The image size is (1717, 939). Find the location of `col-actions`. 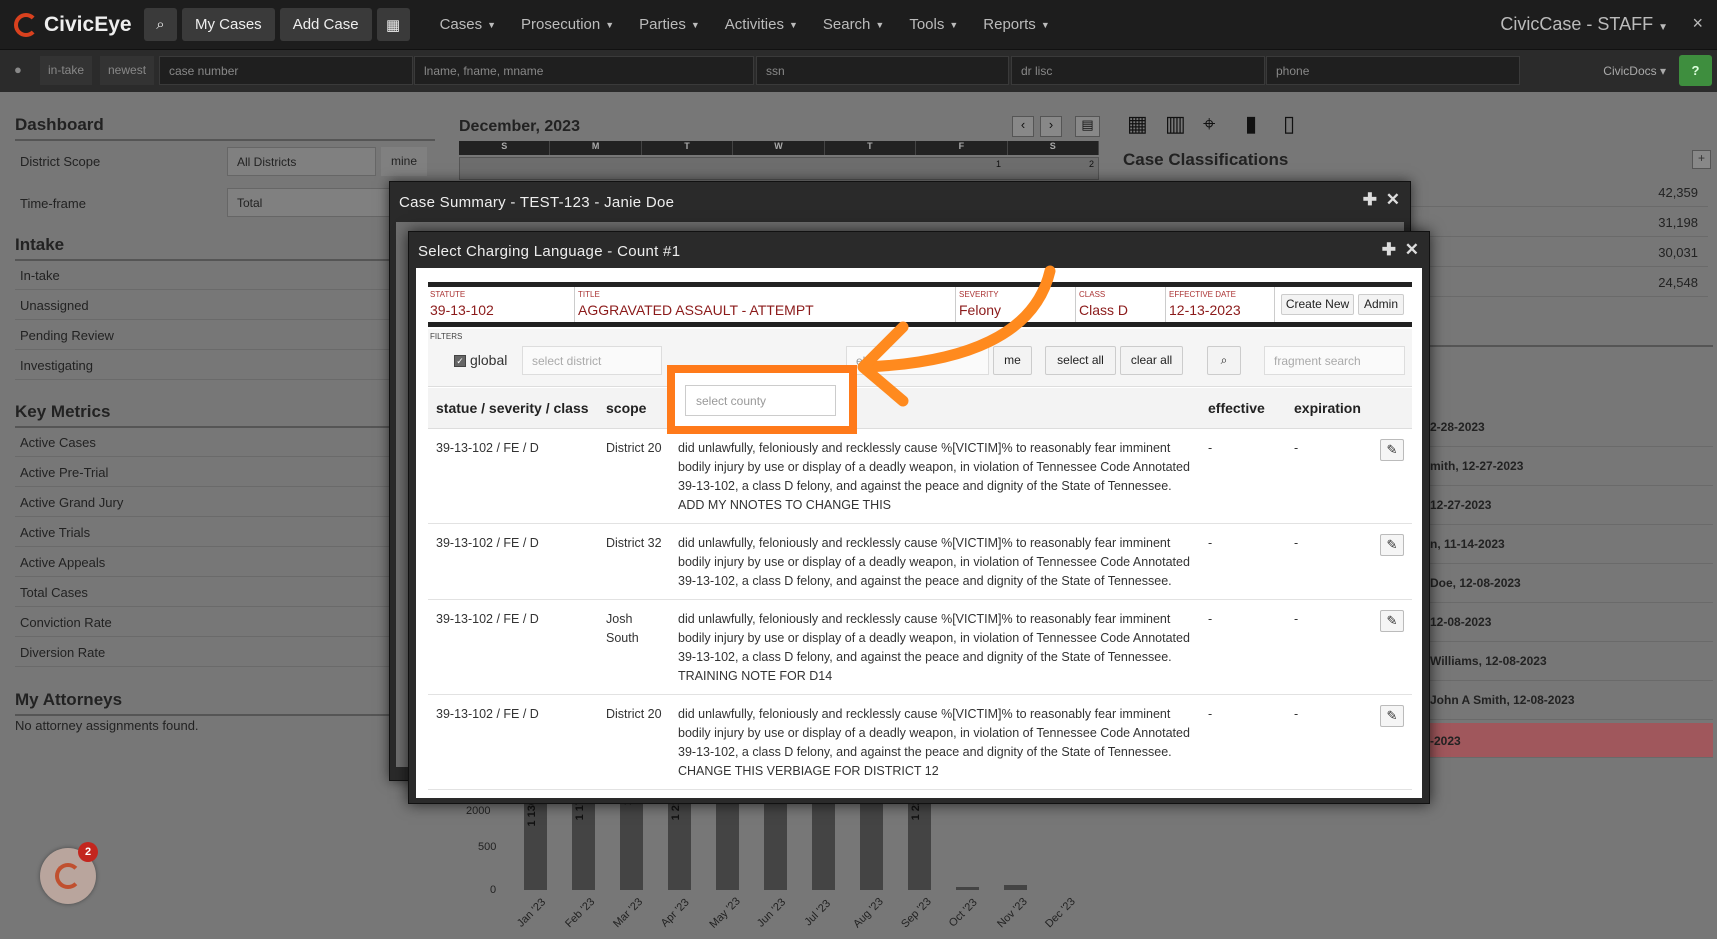

col-actions is located at coordinates (1392, 408).